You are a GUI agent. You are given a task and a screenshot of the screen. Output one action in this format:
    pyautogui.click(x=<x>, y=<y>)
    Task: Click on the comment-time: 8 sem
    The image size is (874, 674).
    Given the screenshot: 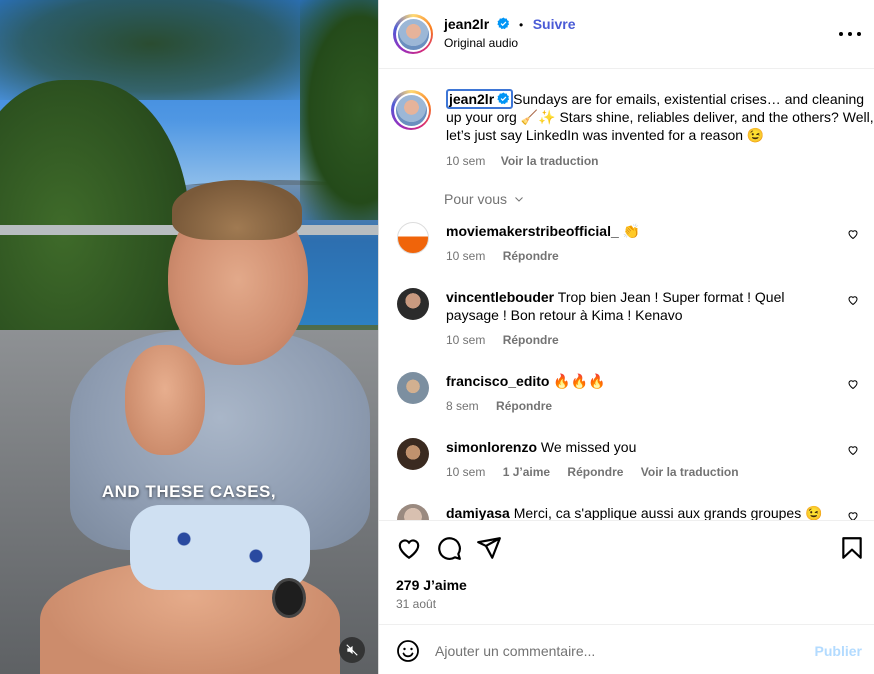 What is the action you would take?
    pyautogui.click(x=462, y=406)
    